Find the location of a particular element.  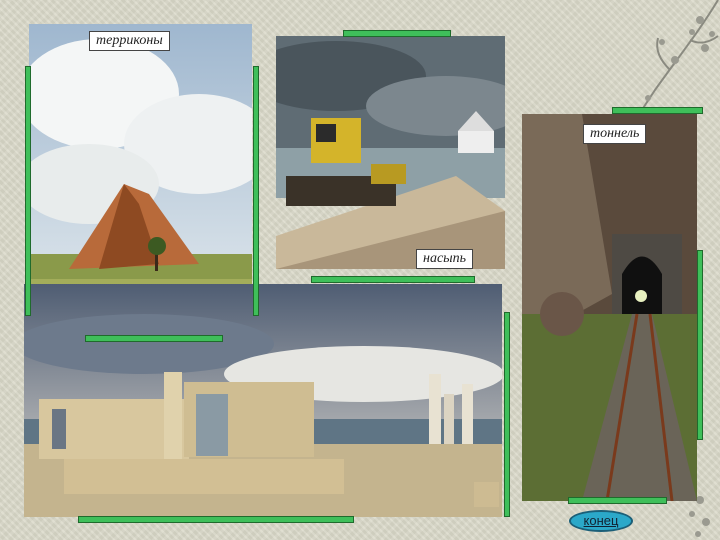

label-tonnel: тоннель is located at coordinates (615, 134).